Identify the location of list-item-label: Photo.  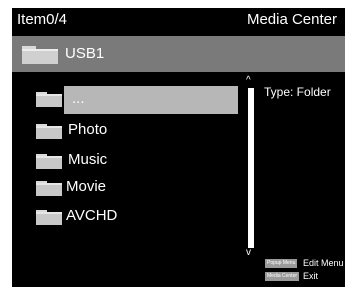
(88, 129).